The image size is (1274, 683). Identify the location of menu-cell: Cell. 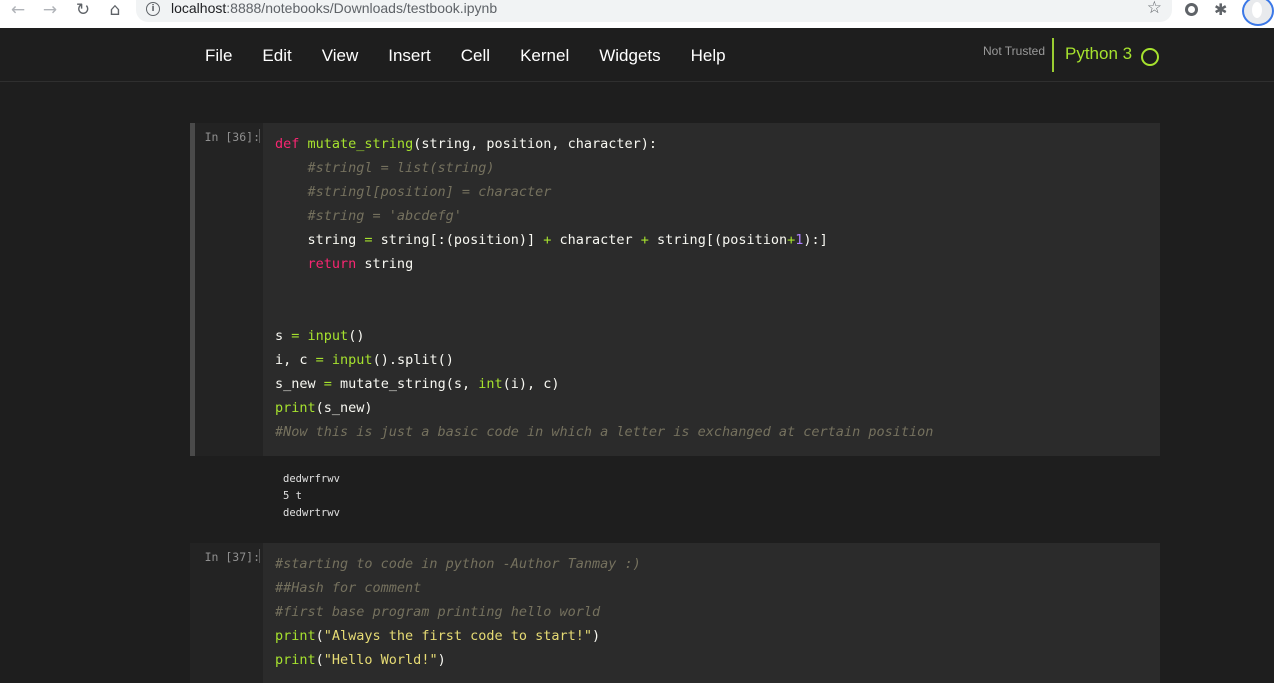
(475, 56).